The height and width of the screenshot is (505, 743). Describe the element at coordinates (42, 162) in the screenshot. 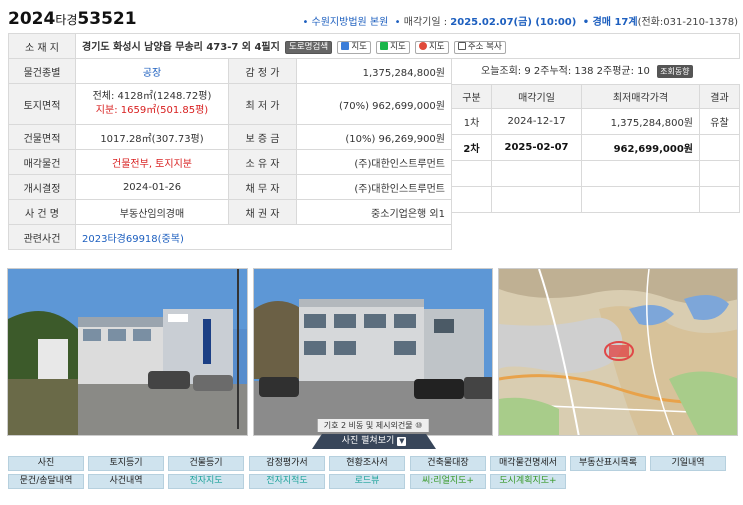

I see `label-sale-item: 매각물건` at that location.